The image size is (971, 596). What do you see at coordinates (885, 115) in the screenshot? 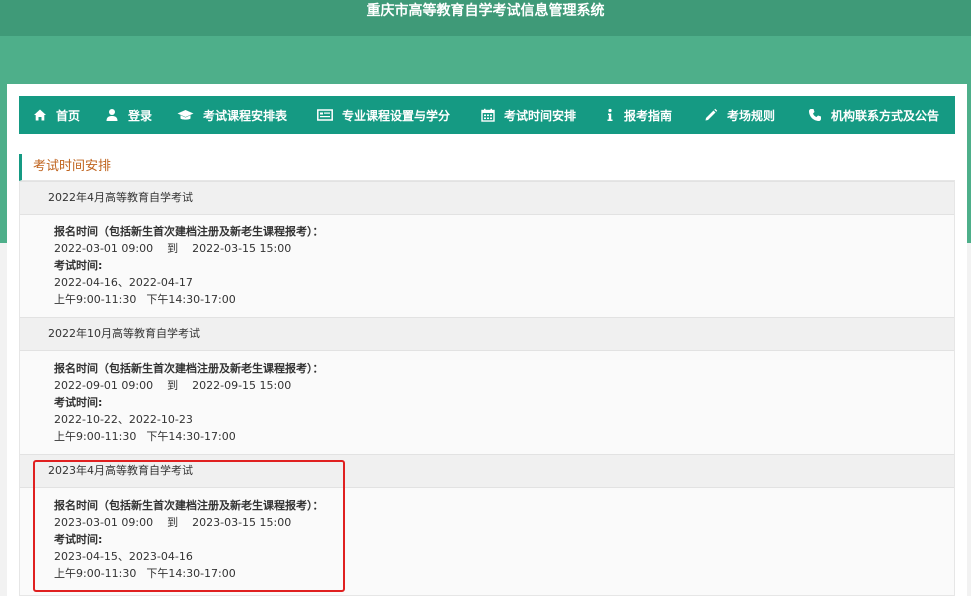
I see `nav-item-label: 机构联系方式及公告` at bounding box center [885, 115].